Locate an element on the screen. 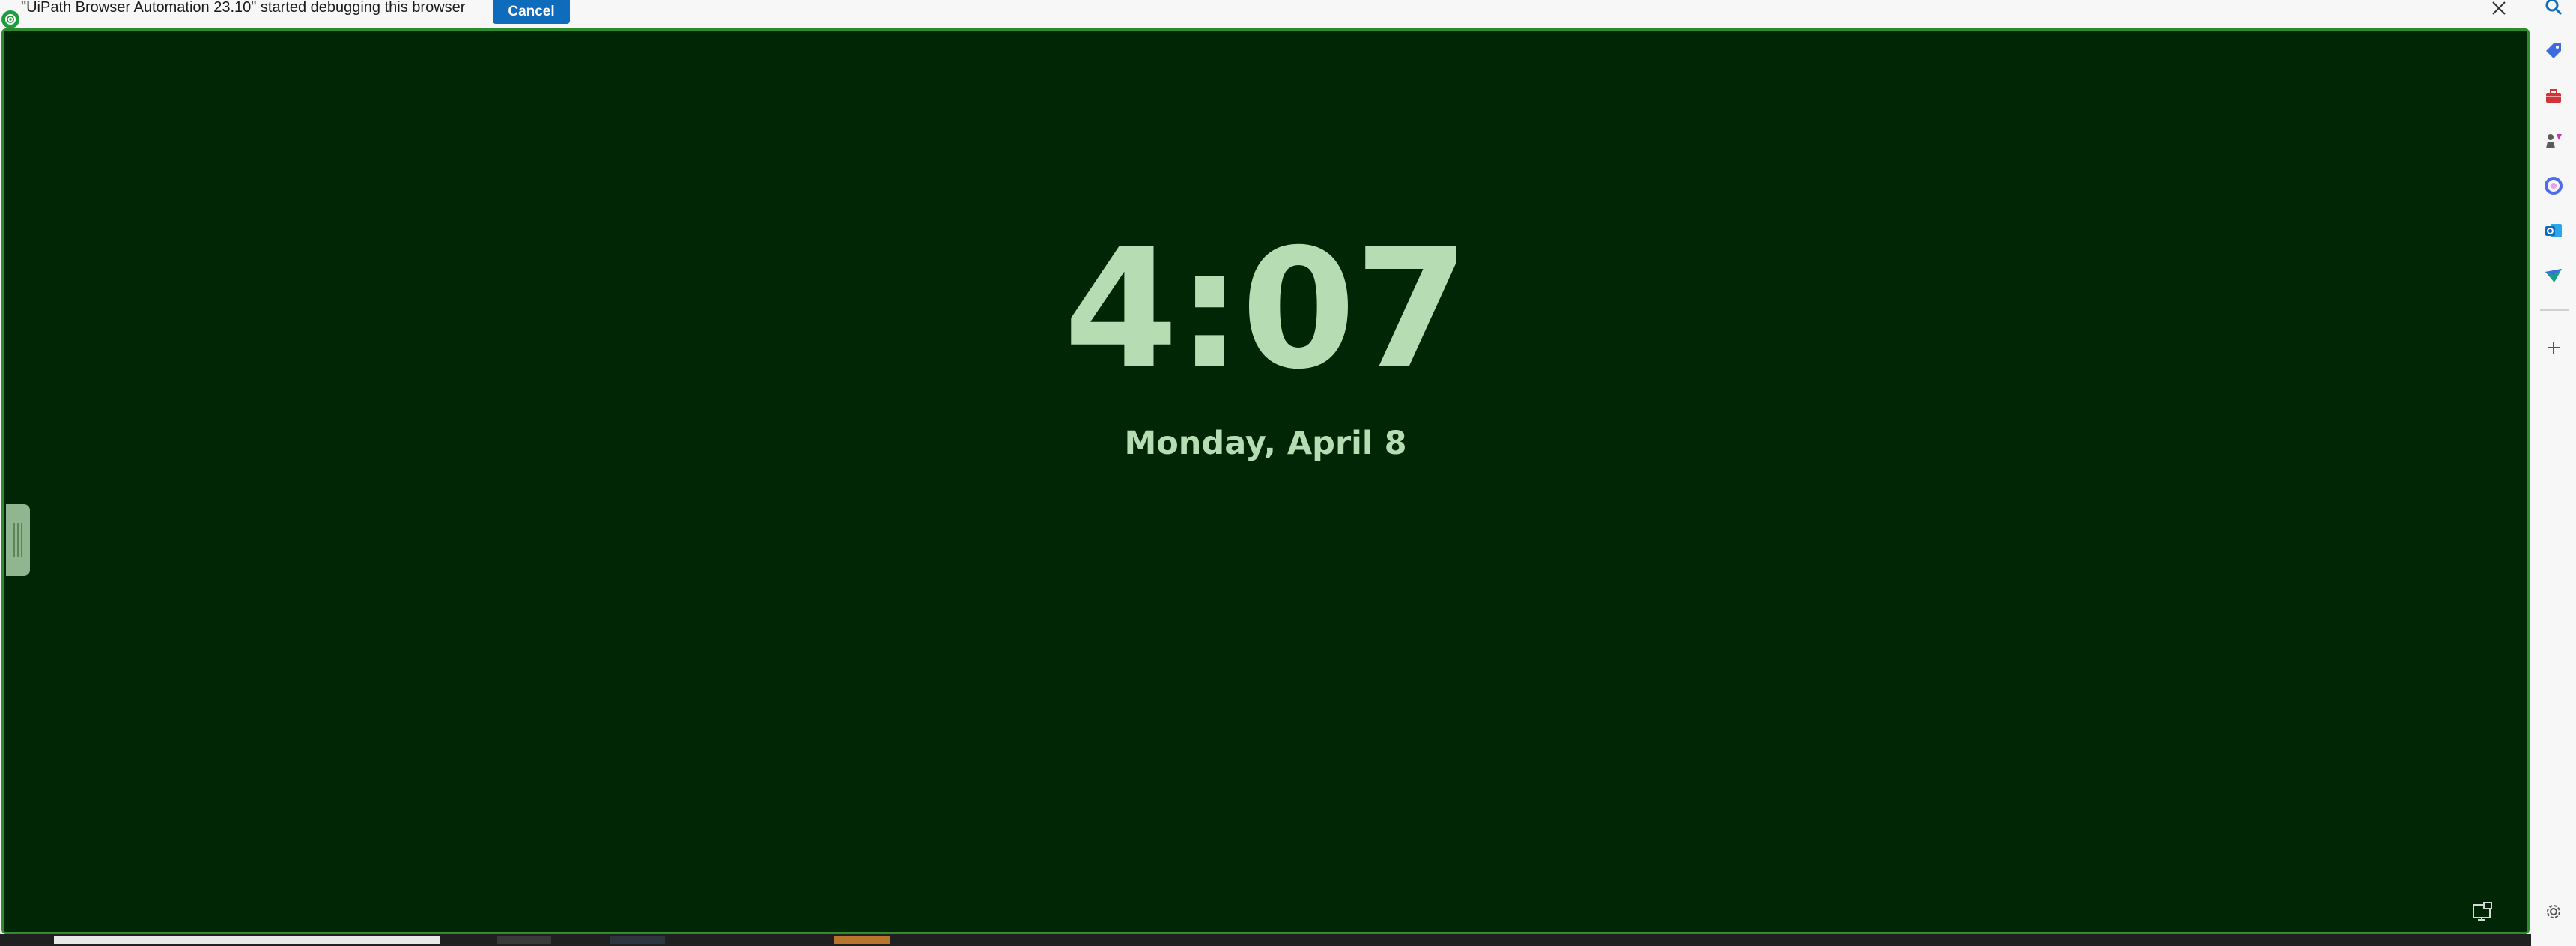  picture-in-picture-icon is located at coordinates (2483, 912).